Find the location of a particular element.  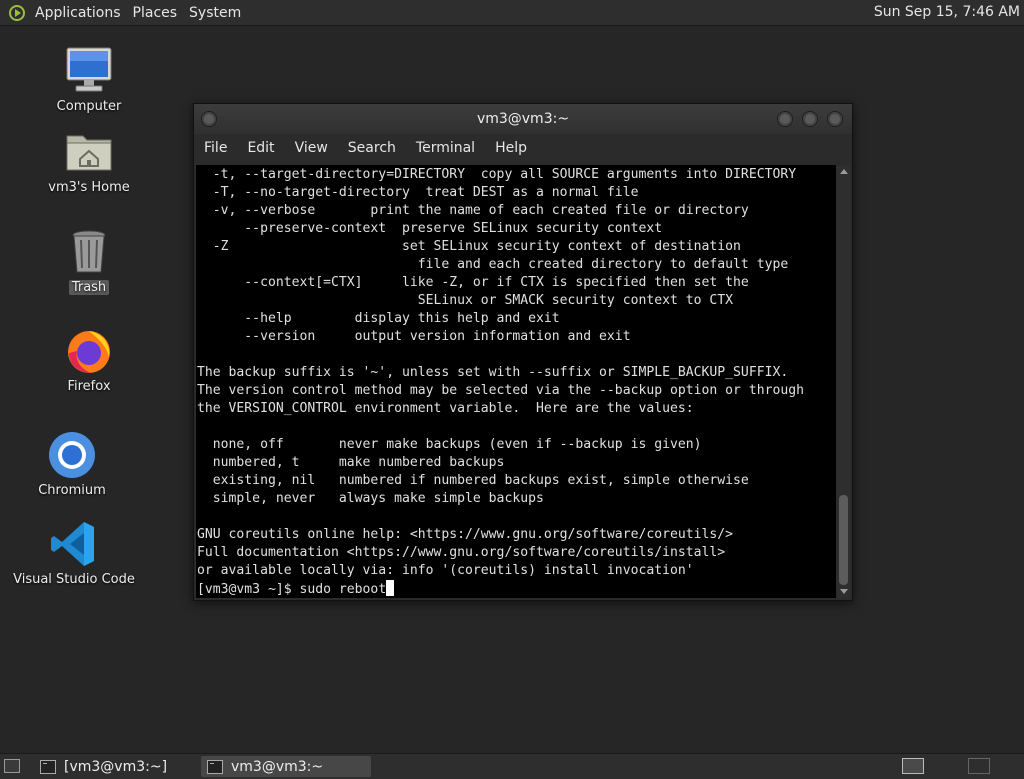

desktop-icon-label: Chromium is located at coordinates (72, 490).